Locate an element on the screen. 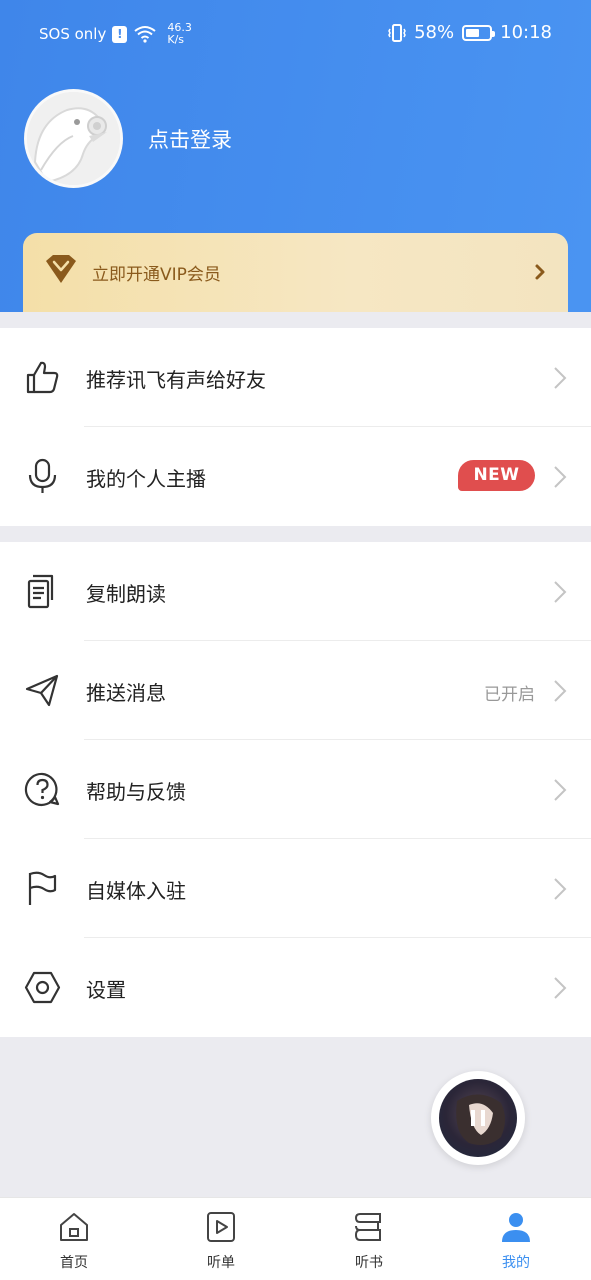 This screenshot has height=1280, width=591. menu-item-personal-anchor: 我的个人主播 NEW is located at coordinates (295, 476).